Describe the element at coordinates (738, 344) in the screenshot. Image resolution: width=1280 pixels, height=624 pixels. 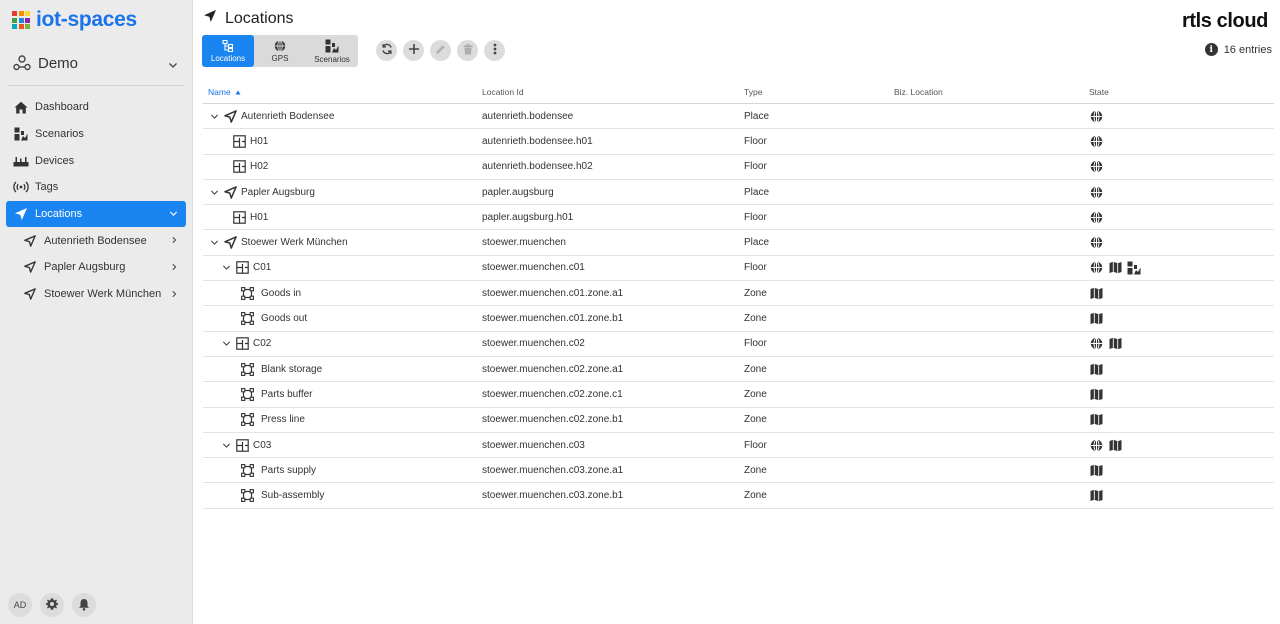
I see `table-row: C02 stoewer.muenchen.c02 Floor` at that location.